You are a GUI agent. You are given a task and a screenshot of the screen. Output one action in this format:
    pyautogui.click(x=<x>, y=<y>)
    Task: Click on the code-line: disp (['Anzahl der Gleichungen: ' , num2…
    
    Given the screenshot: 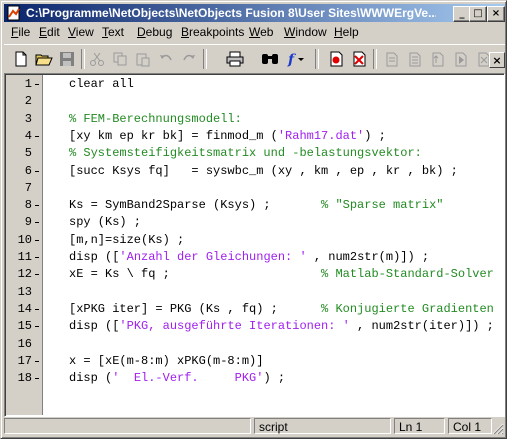 What is the action you would take?
    pyautogui.click(x=249, y=257)
    